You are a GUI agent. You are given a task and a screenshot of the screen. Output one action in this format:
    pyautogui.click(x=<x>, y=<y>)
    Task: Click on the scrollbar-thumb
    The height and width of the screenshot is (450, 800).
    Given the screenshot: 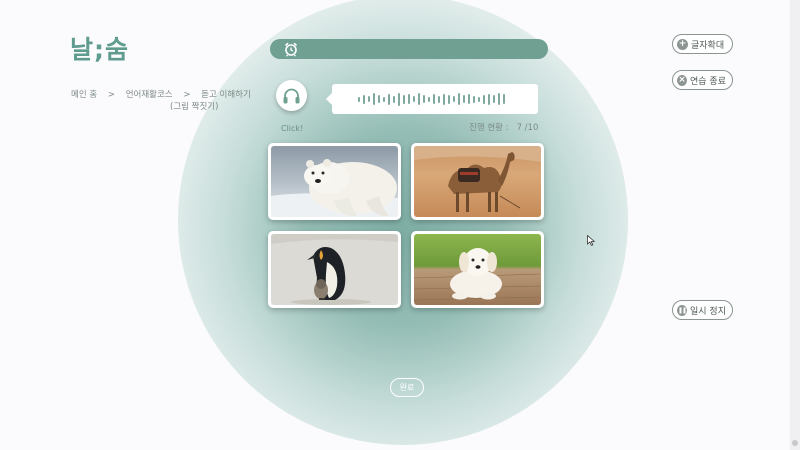 What is the action you would take?
    pyautogui.click(x=795, y=443)
    